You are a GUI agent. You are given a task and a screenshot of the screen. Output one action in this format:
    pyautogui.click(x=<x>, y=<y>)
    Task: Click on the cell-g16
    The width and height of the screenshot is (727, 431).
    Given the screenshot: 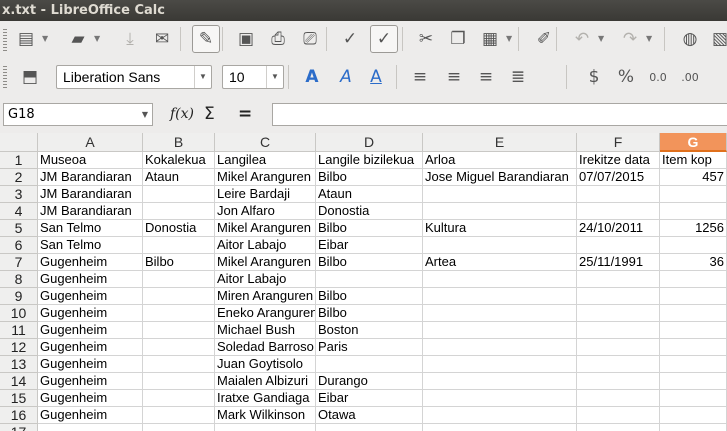 What is the action you would take?
    pyautogui.click(x=693, y=415)
    